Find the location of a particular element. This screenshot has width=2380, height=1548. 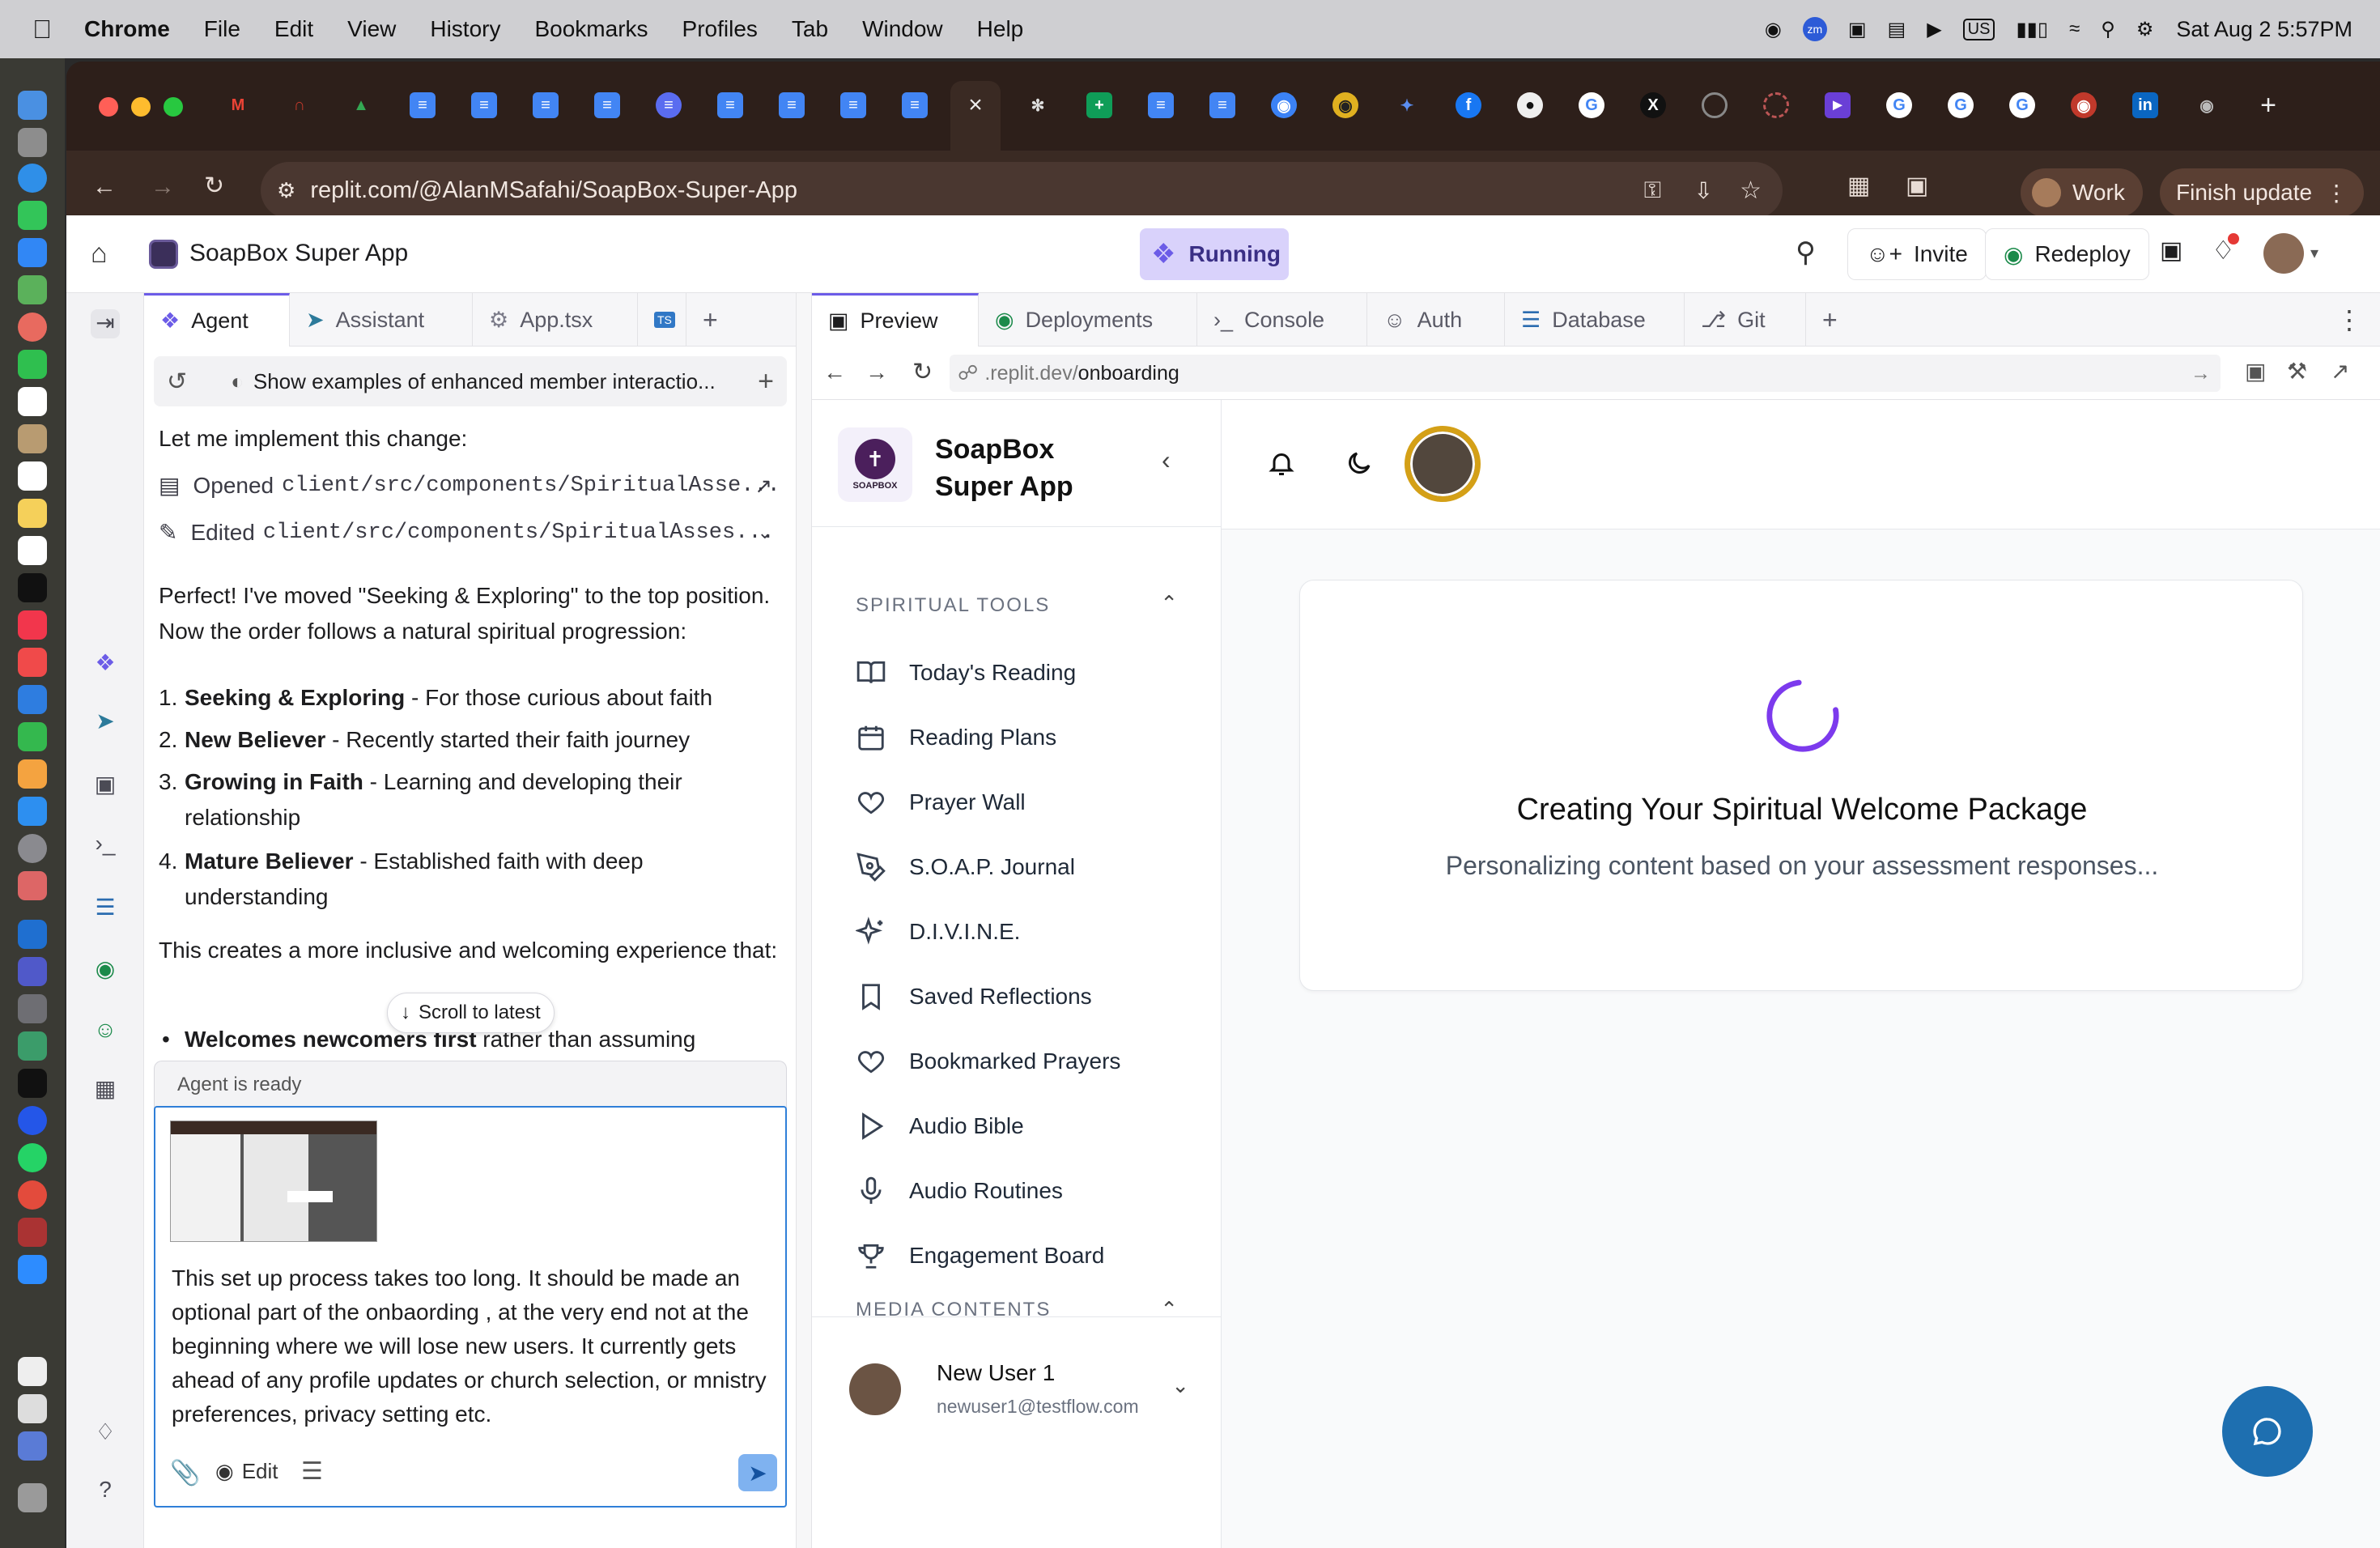

bookmark-star-icon: ☆ is located at coordinates (1751, 191).